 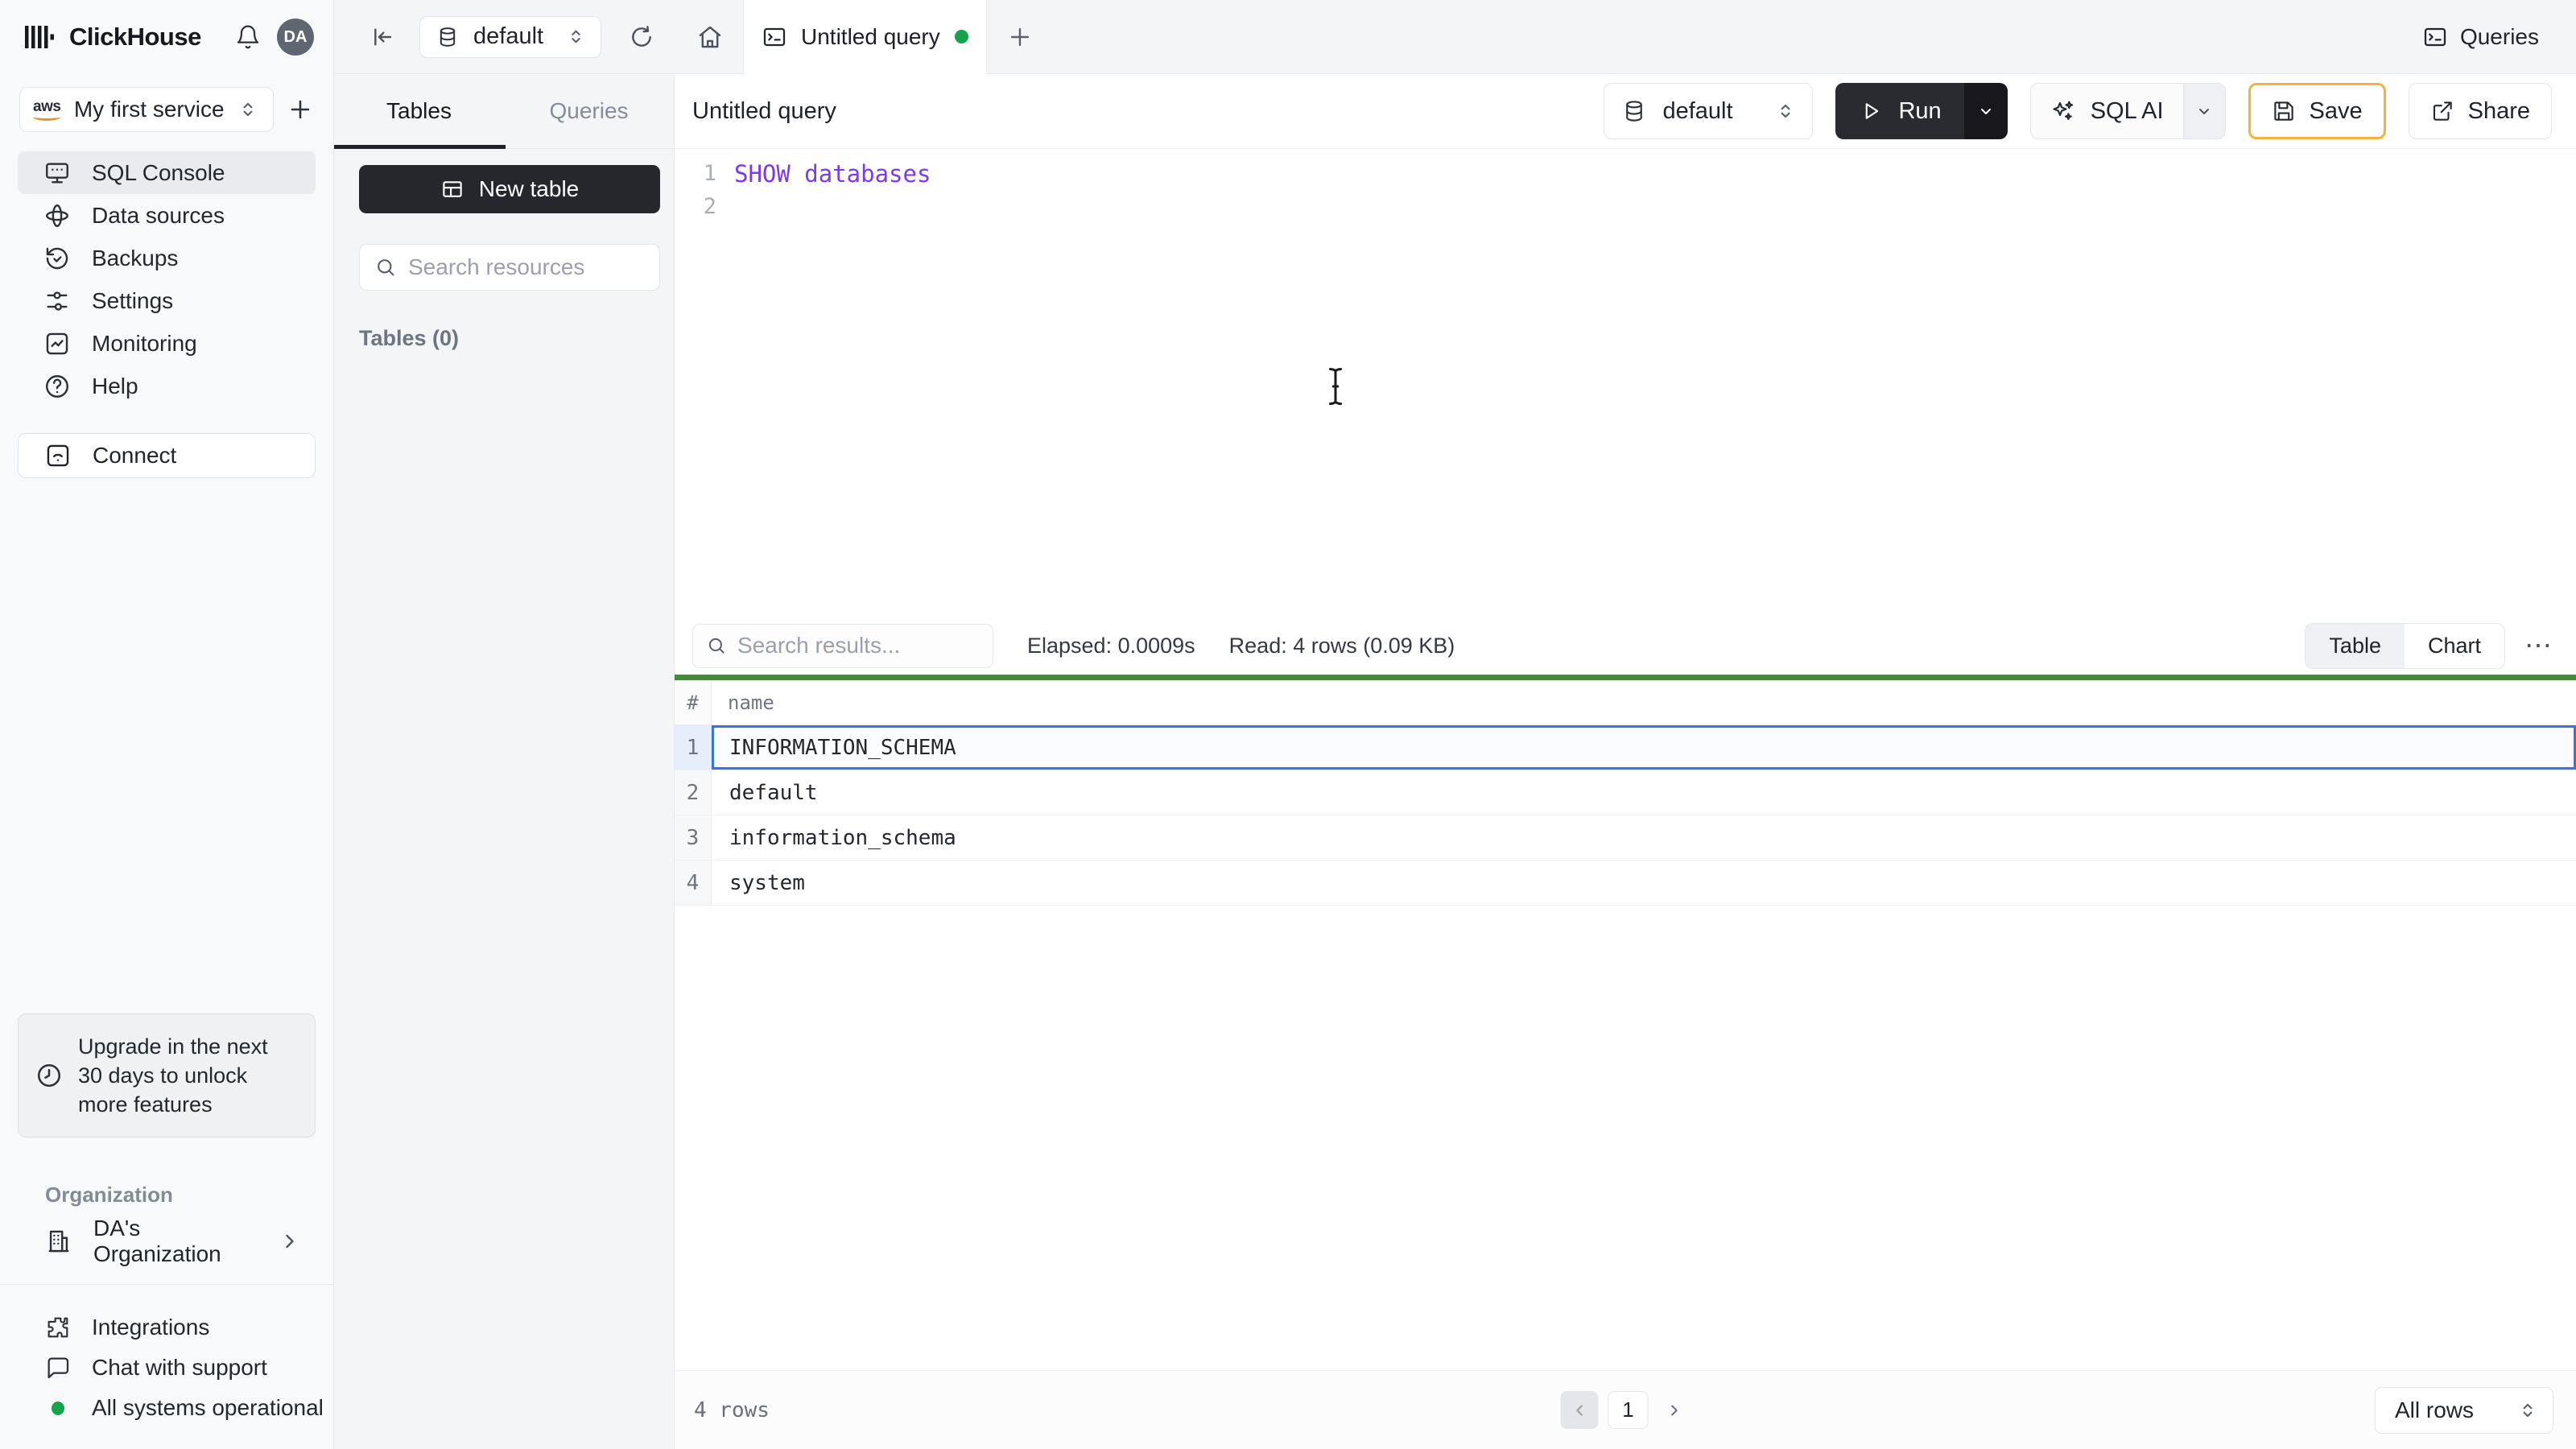 I want to click on database-icon, so click(x=1634, y=111).